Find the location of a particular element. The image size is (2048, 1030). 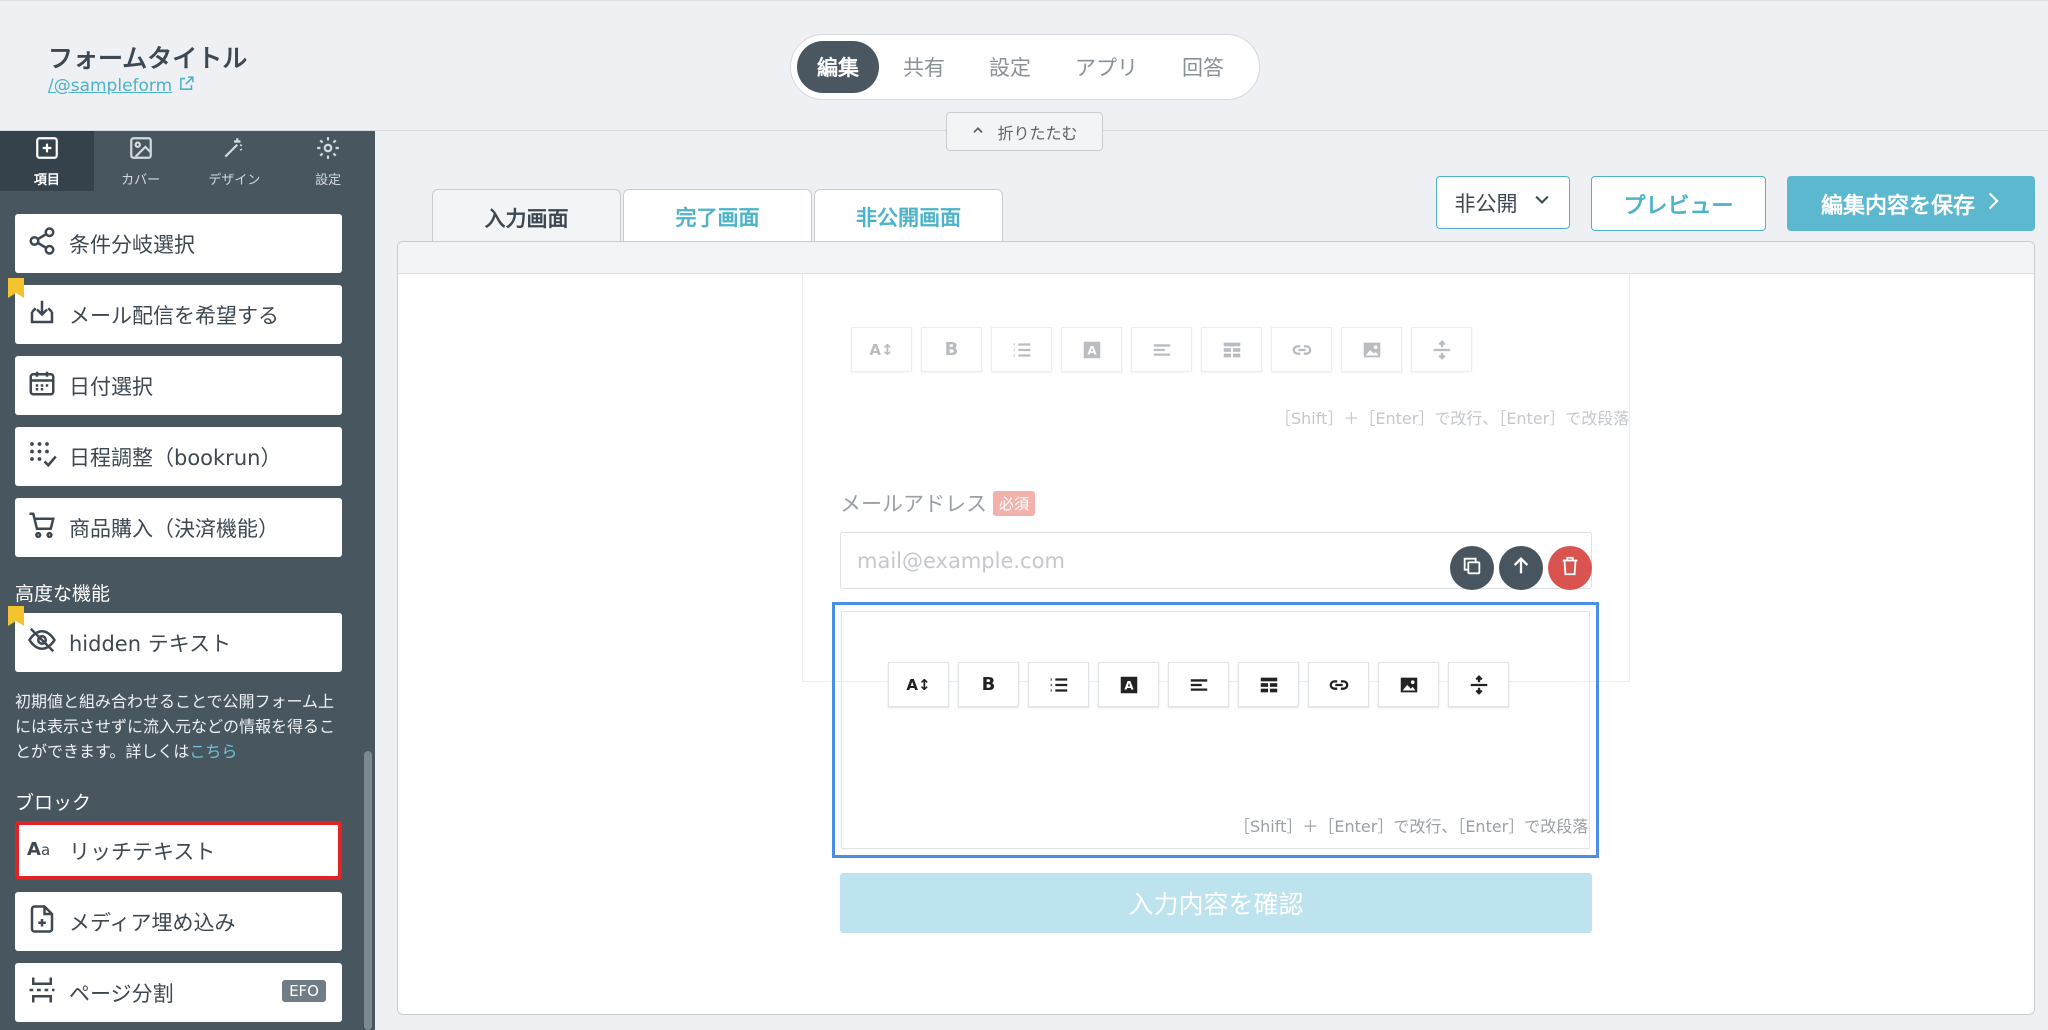

sidebar-item-label: 日程調整（bookrun） is located at coordinates (175, 457).